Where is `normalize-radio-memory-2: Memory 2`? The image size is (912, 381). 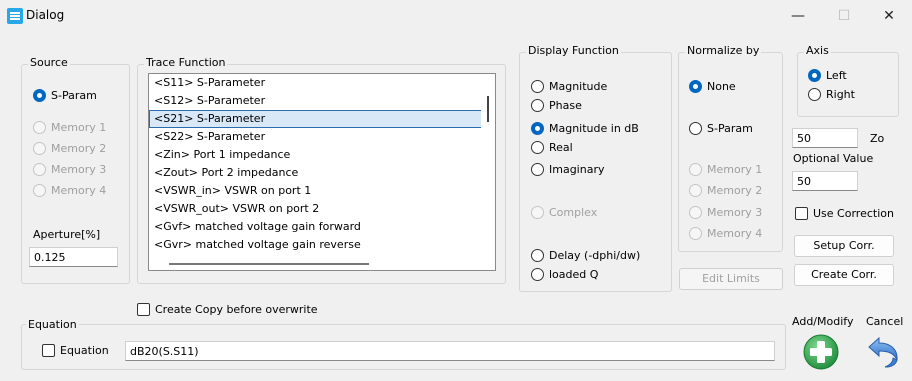
normalize-radio-memory-2: Memory 2 is located at coordinates (725, 190).